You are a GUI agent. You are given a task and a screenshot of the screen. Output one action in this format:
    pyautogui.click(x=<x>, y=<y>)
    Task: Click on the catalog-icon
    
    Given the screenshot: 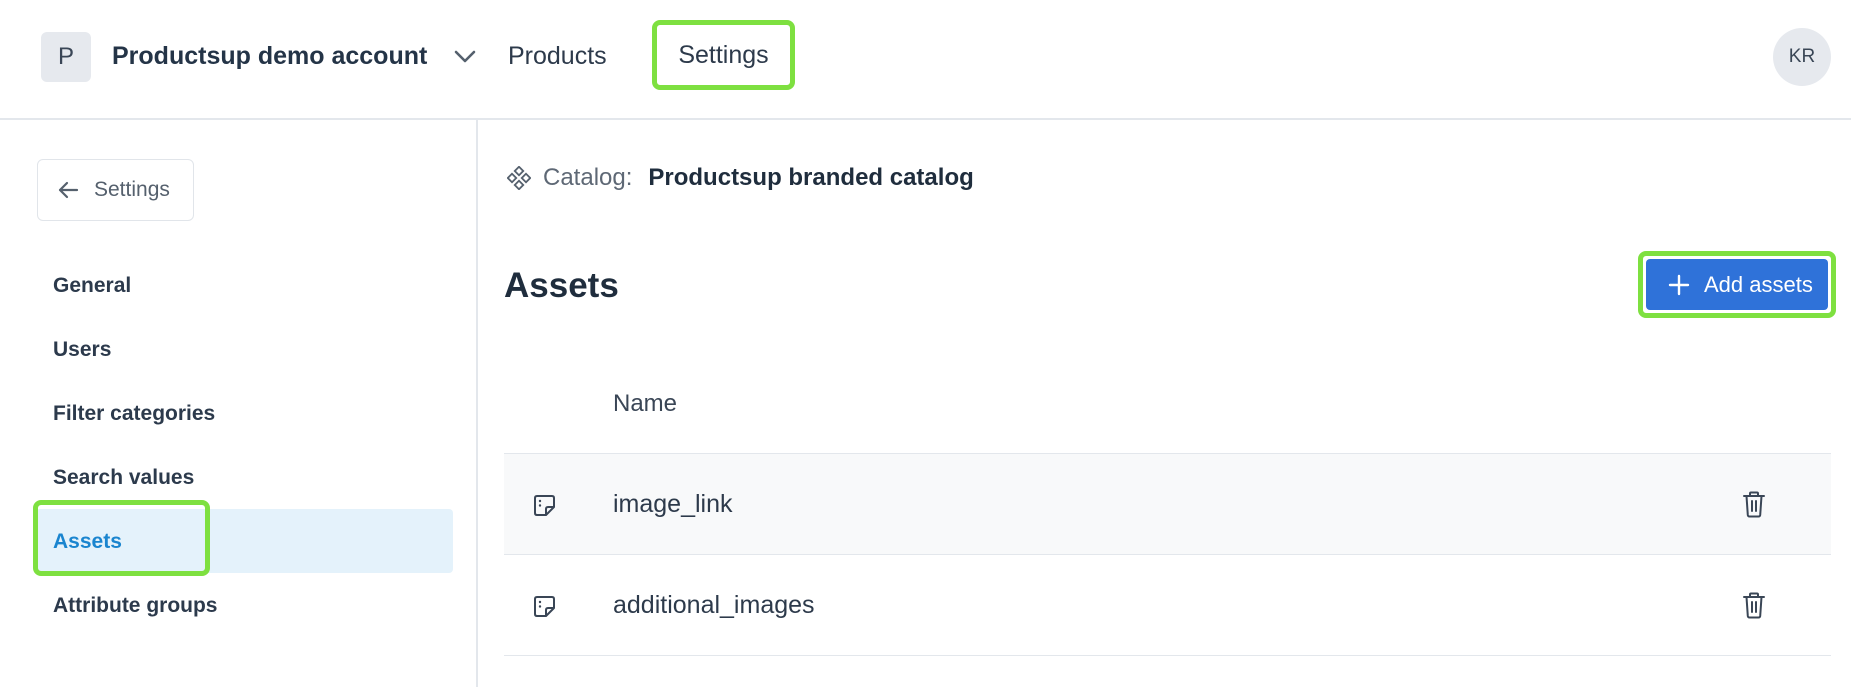 What is the action you would take?
    pyautogui.click(x=519, y=178)
    